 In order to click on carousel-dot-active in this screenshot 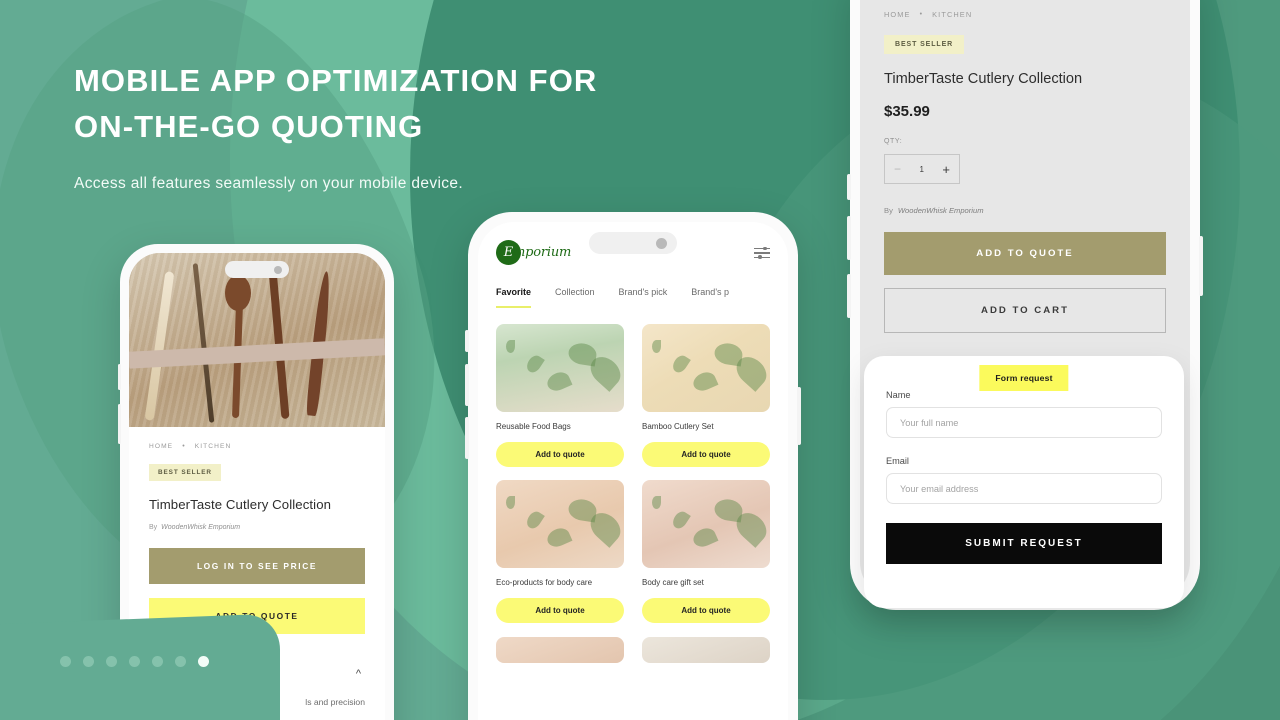, I will do `click(203, 661)`.